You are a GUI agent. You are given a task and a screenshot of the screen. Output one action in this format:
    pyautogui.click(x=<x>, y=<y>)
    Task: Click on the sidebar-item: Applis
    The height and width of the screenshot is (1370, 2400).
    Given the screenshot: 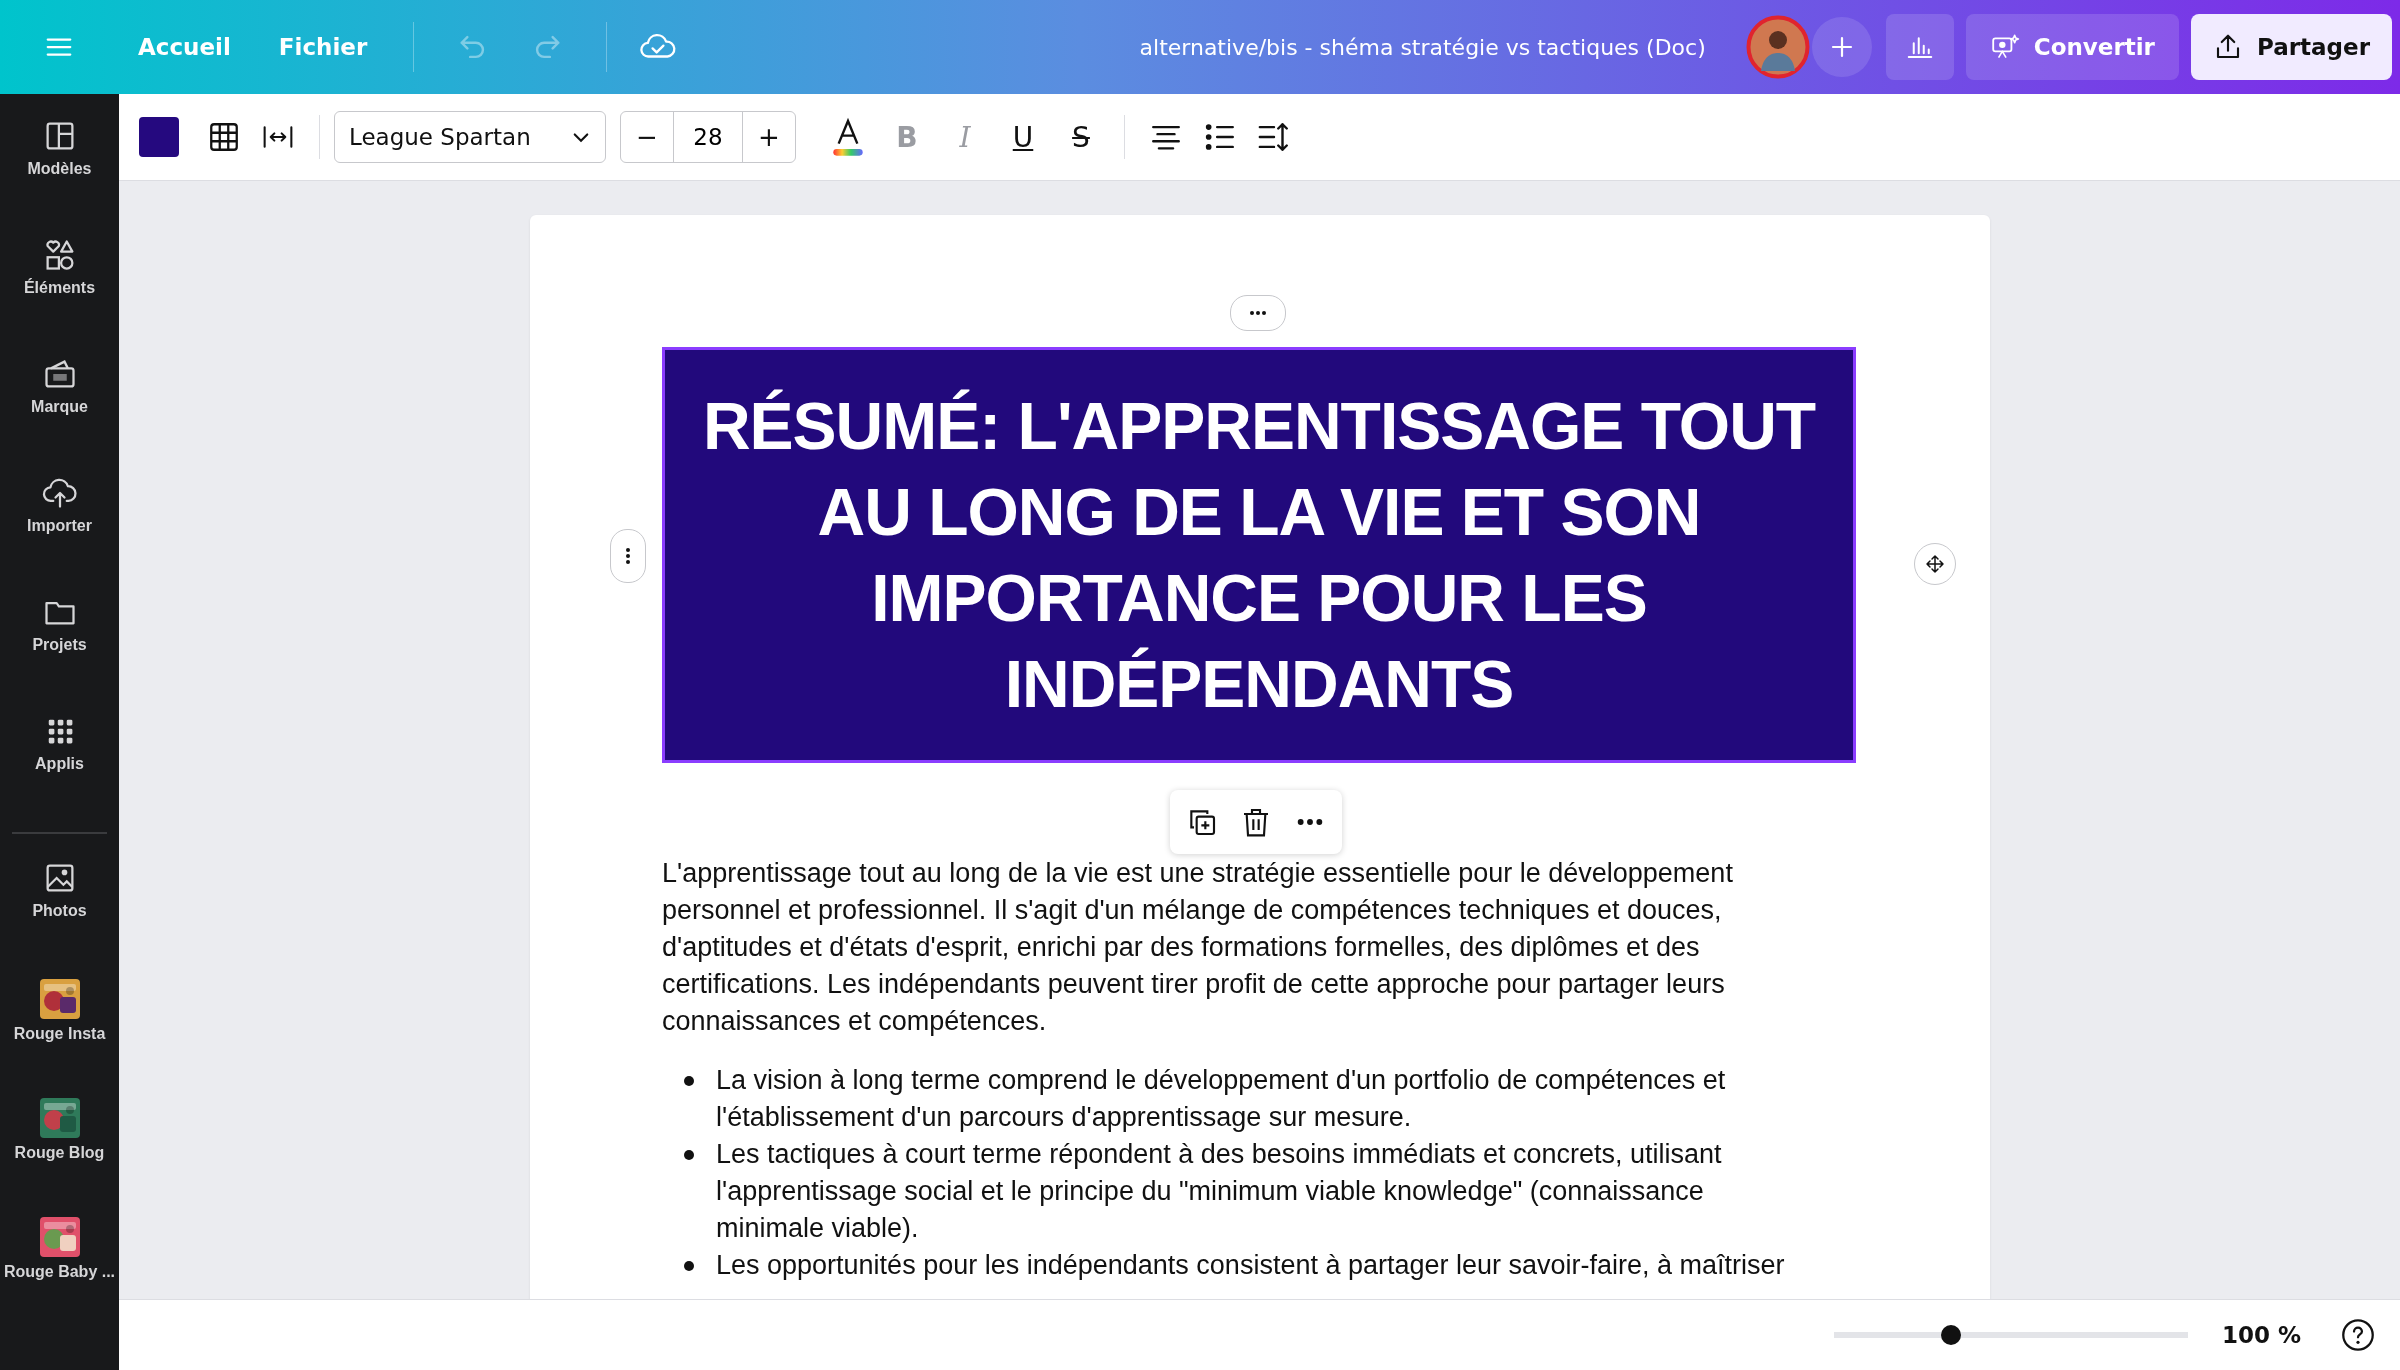 What is the action you would take?
    pyautogui.click(x=59, y=772)
    